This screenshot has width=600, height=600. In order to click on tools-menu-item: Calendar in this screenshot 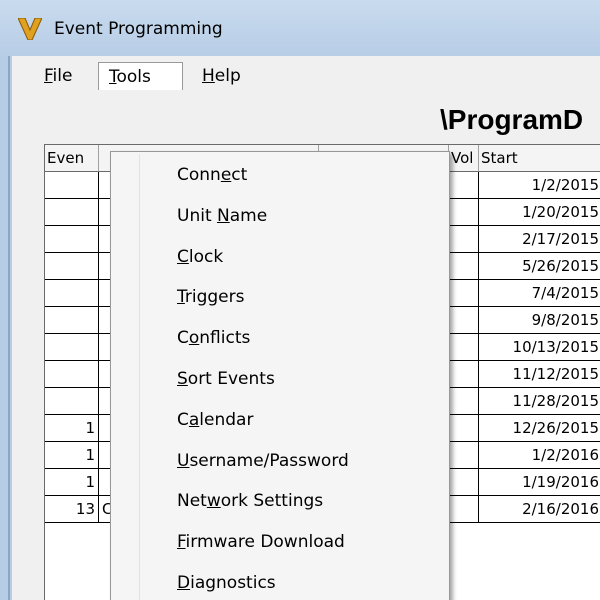, I will do `click(215, 420)`.